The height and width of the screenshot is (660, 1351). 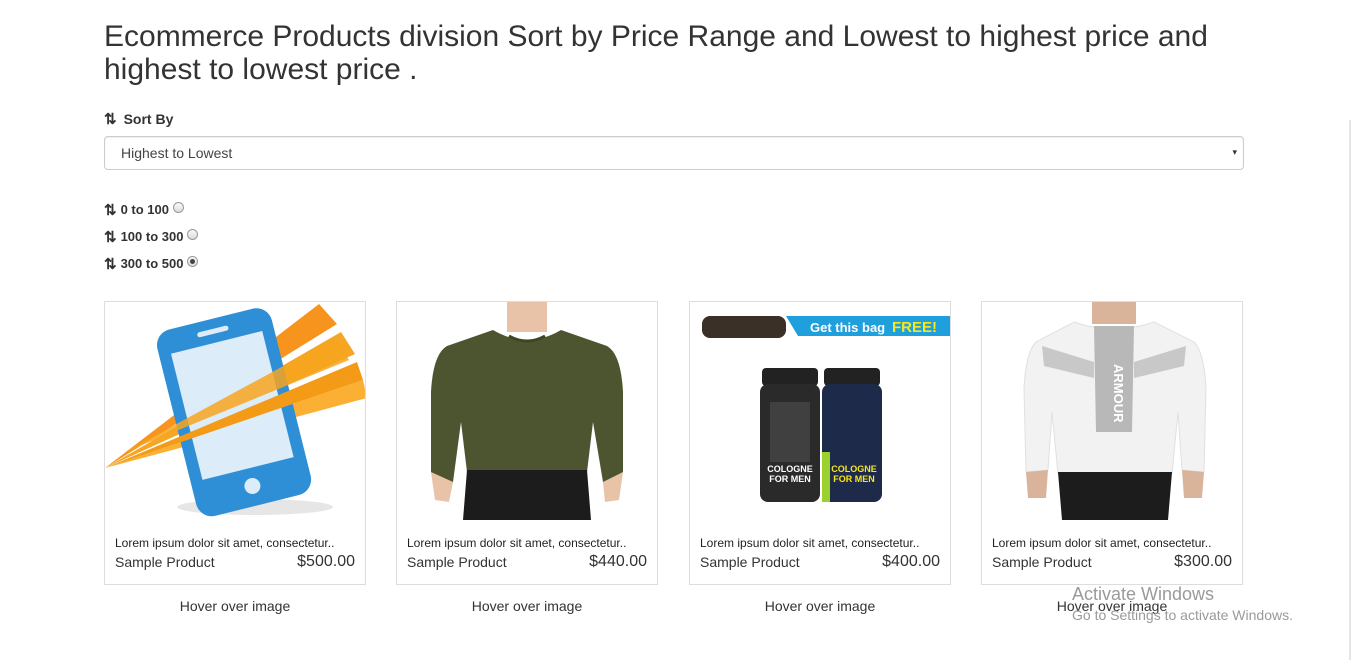 I want to click on price-range-300-500: ⇅ 300 to 500, so click(x=151, y=263).